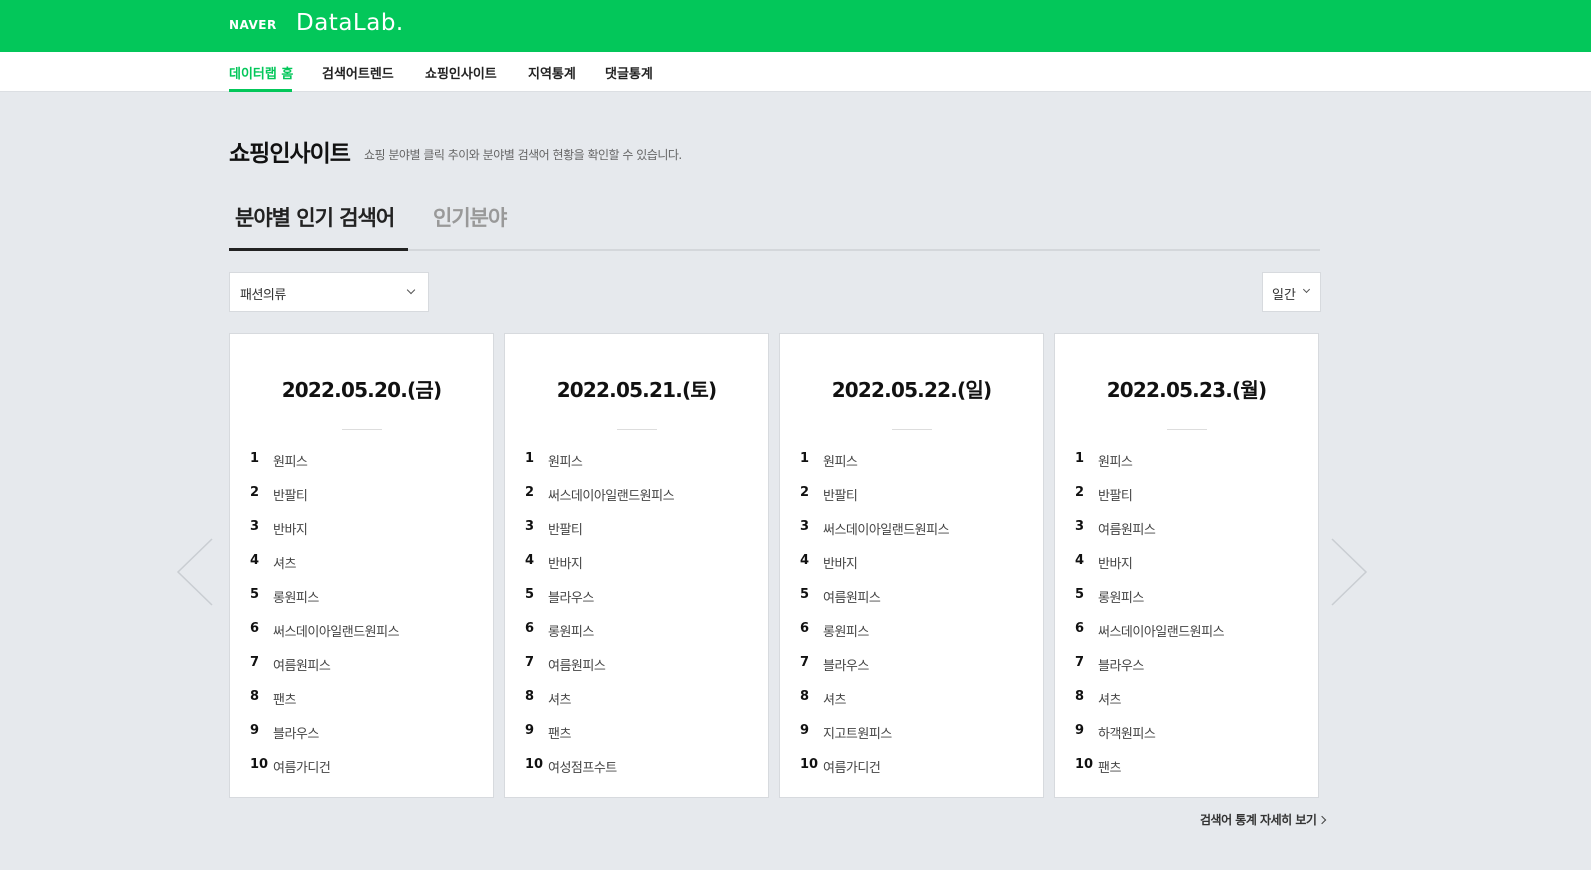 Image resolution: width=1591 pixels, height=870 pixels. Describe the element at coordinates (911, 390) in the screenshot. I see `card-date: 2022.05.22.(일)` at that location.